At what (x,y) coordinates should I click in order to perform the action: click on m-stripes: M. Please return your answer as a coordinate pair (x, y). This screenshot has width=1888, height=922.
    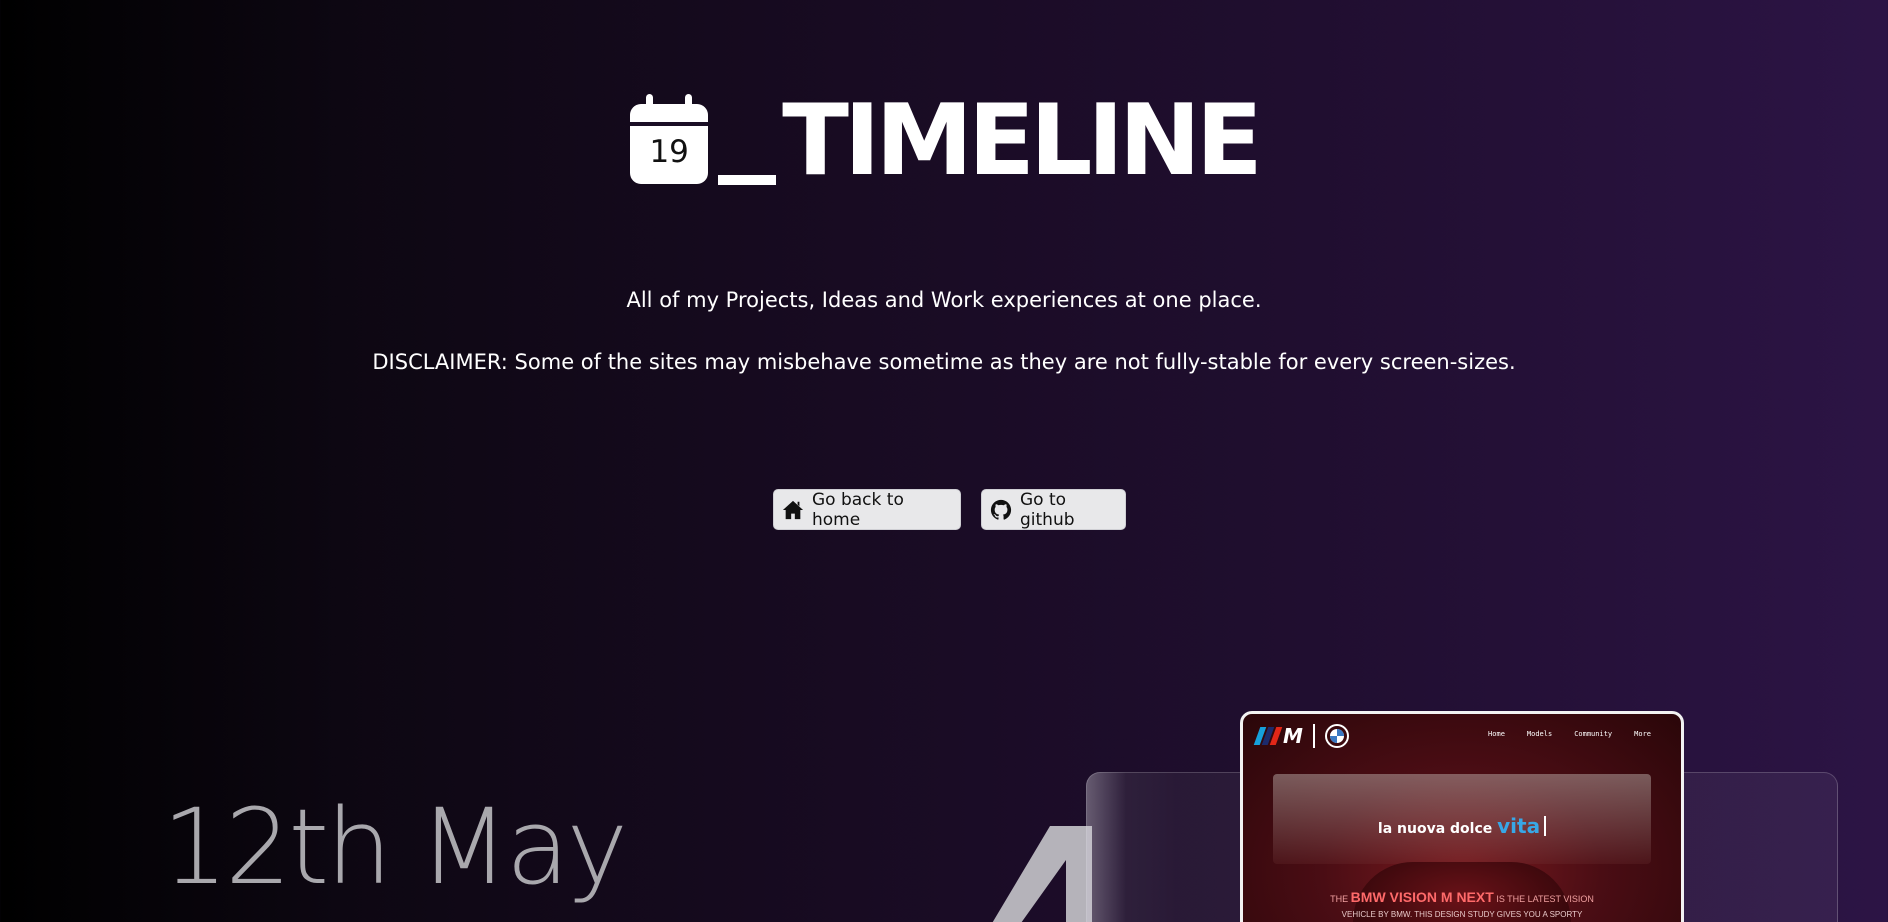
    Looking at the image, I should click on (1278, 736).